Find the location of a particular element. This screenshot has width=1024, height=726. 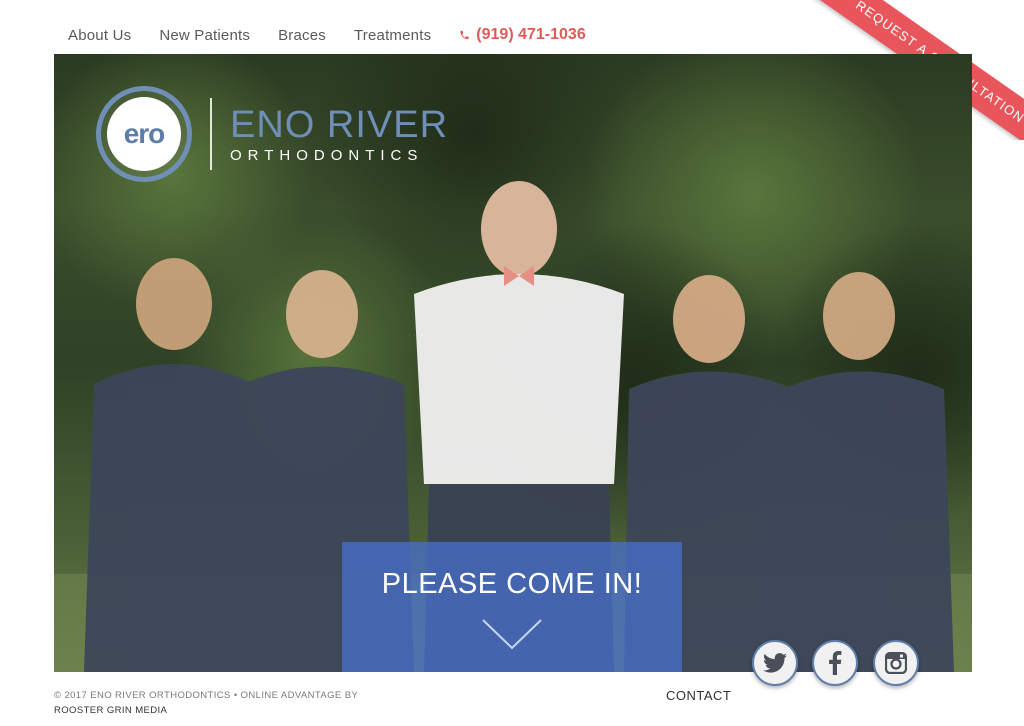

nav-item-new-patients: New Patients is located at coordinates (204, 35).